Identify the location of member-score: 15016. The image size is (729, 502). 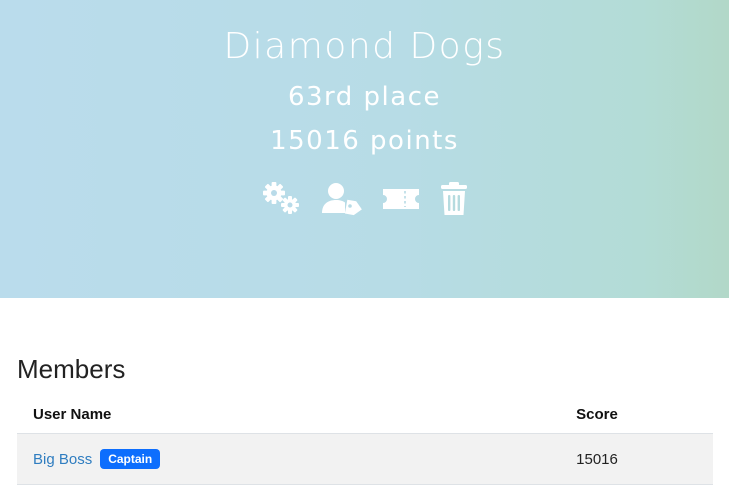
(597, 459).